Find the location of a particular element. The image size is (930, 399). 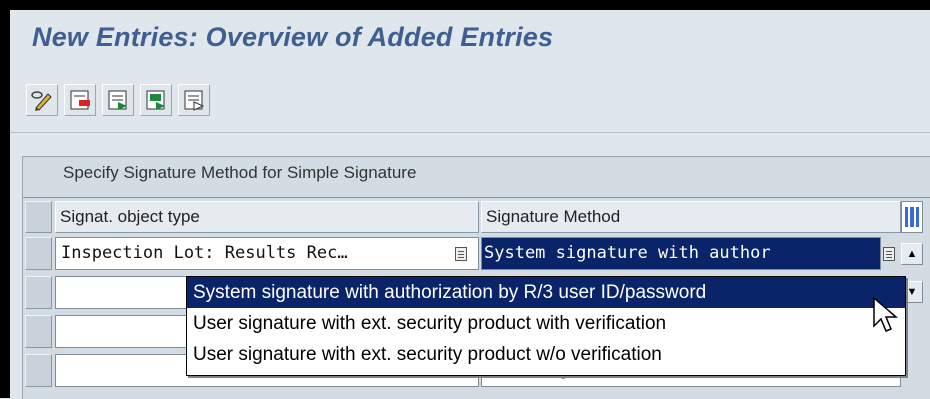

window-frame-left is located at coordinates (5, 199).